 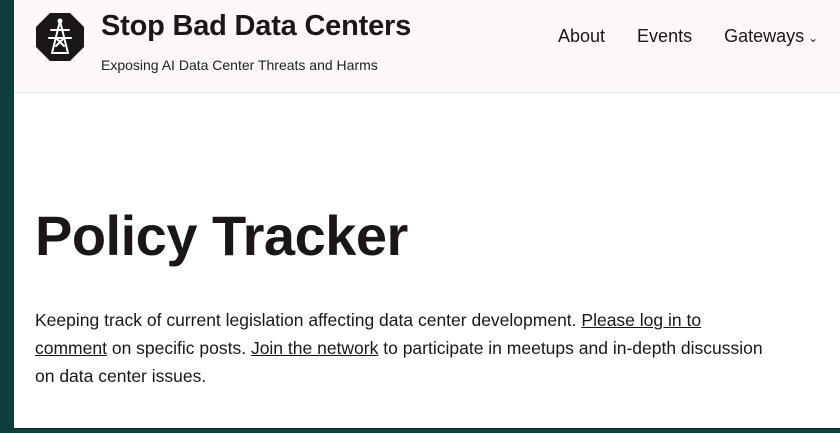 I want to click on site-title: Stop Bad Data Centers, so click(x=256, y=26).